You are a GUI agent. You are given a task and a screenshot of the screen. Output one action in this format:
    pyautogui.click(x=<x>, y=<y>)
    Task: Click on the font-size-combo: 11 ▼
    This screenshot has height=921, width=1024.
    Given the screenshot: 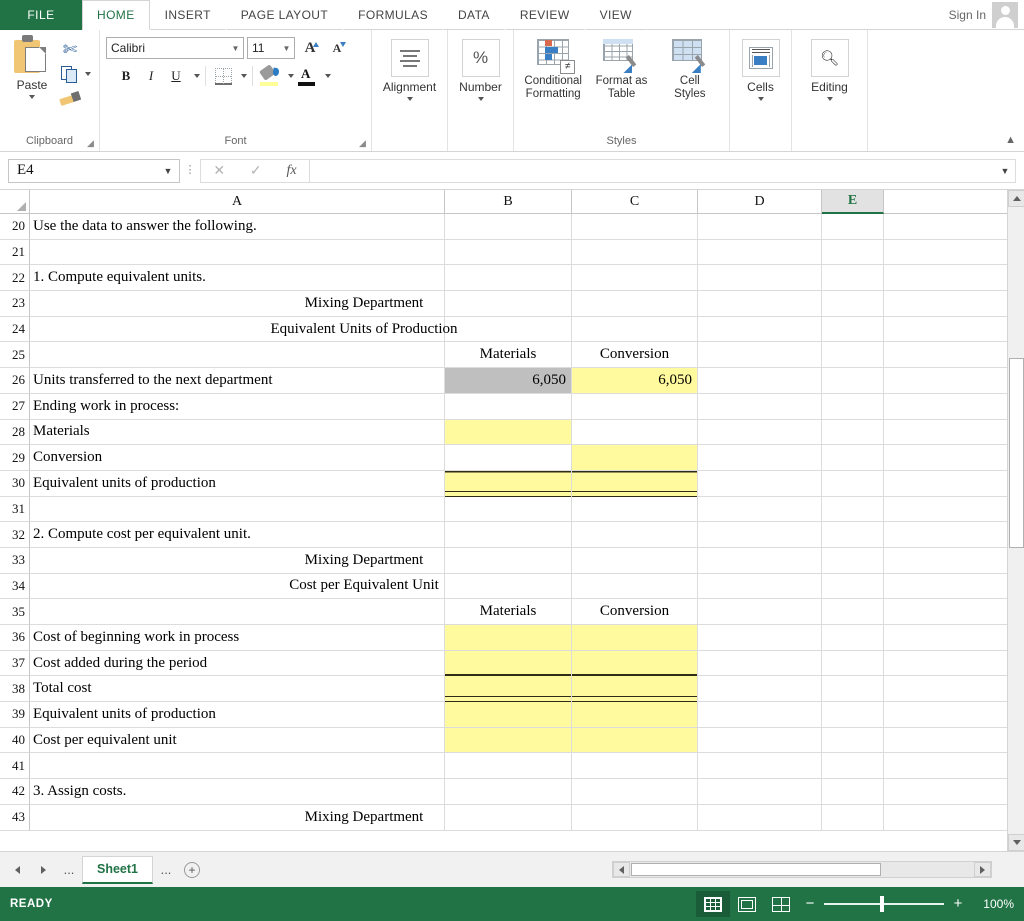 What is the action you would take?
    pyautogui.click(x=271, y=48)
    